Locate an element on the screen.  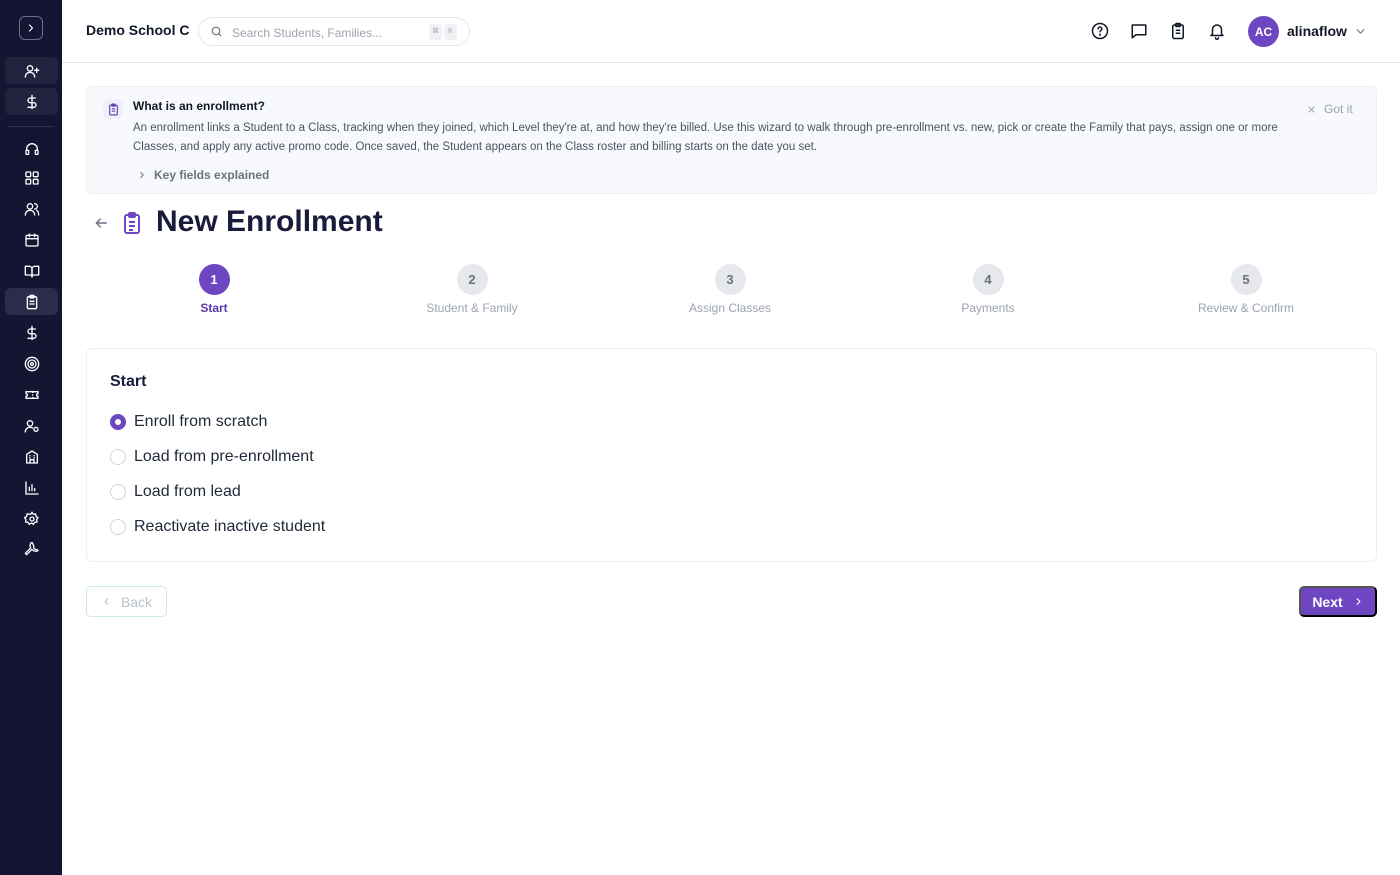
sidebar-toggle-button is located at coordinates (31, 28).